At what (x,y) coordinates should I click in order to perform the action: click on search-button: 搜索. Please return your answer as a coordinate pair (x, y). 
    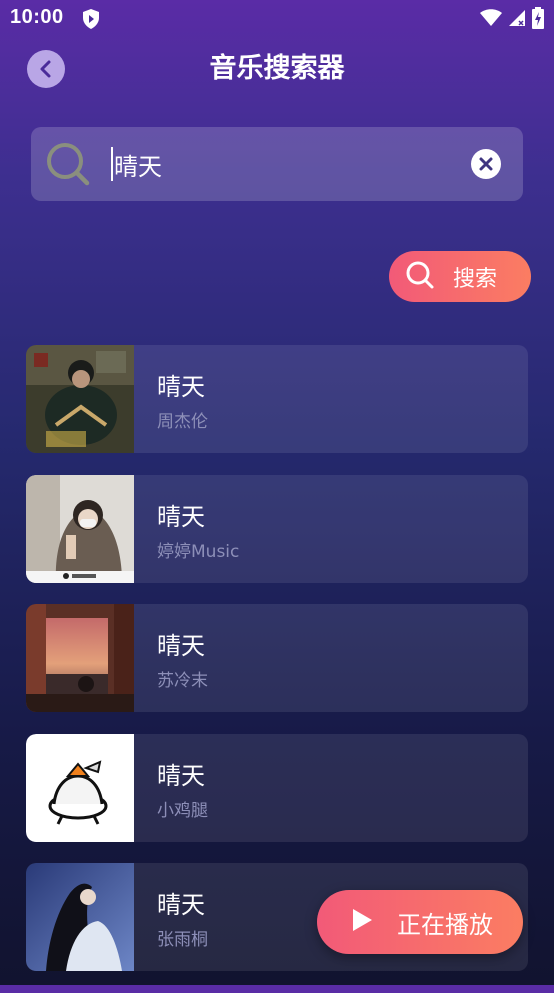
    Looking at the image, I should click on (460, 276).